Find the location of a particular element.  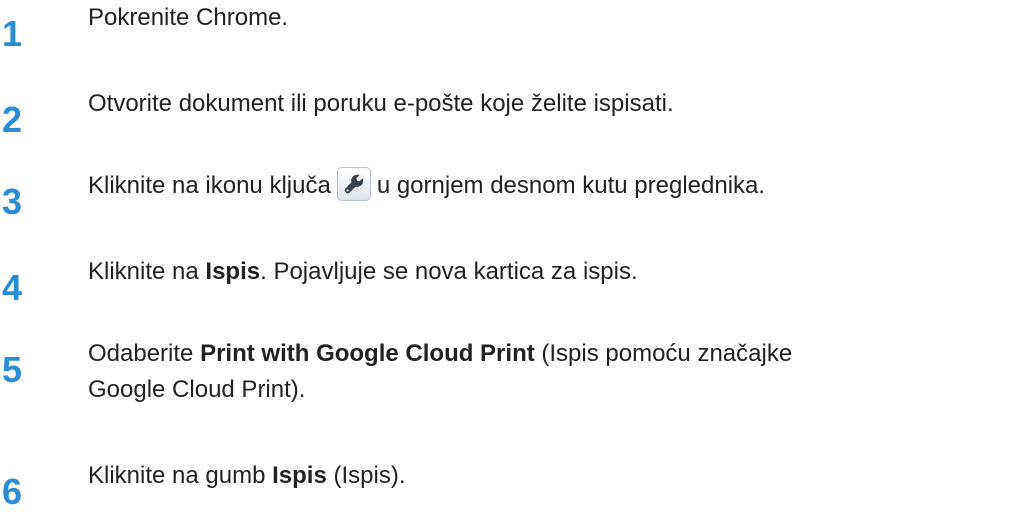

step-text-before: Kliknite na is located at coordinates (147, 271).